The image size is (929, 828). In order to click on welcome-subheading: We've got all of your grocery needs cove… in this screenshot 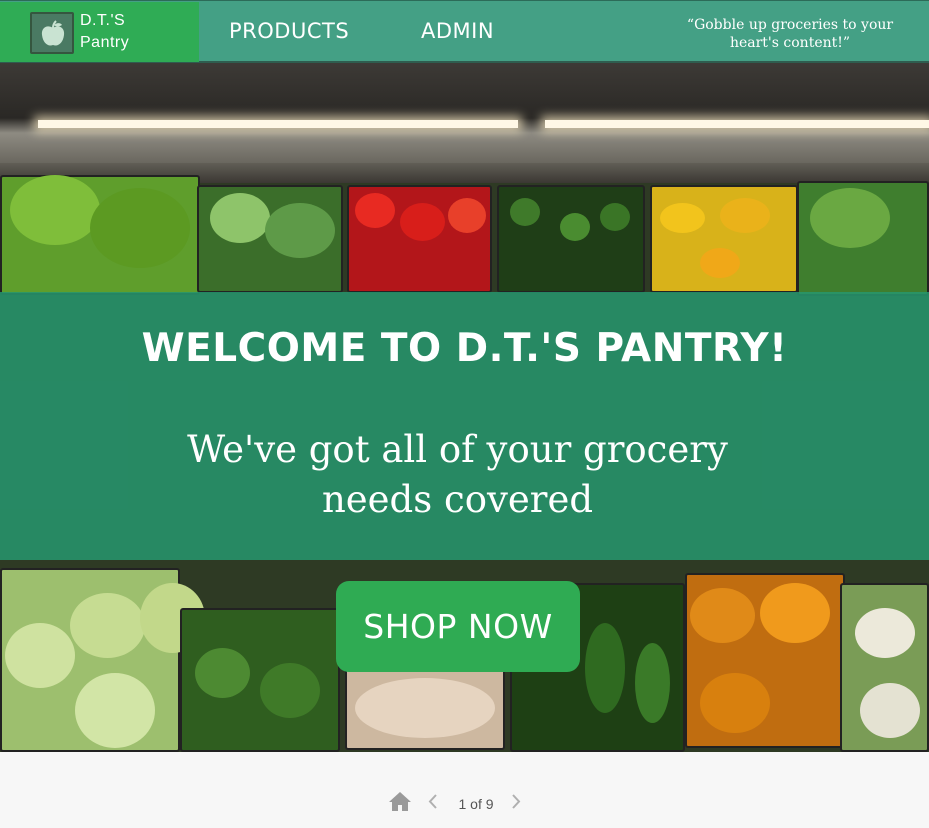, I will do `click(457, 474)`.